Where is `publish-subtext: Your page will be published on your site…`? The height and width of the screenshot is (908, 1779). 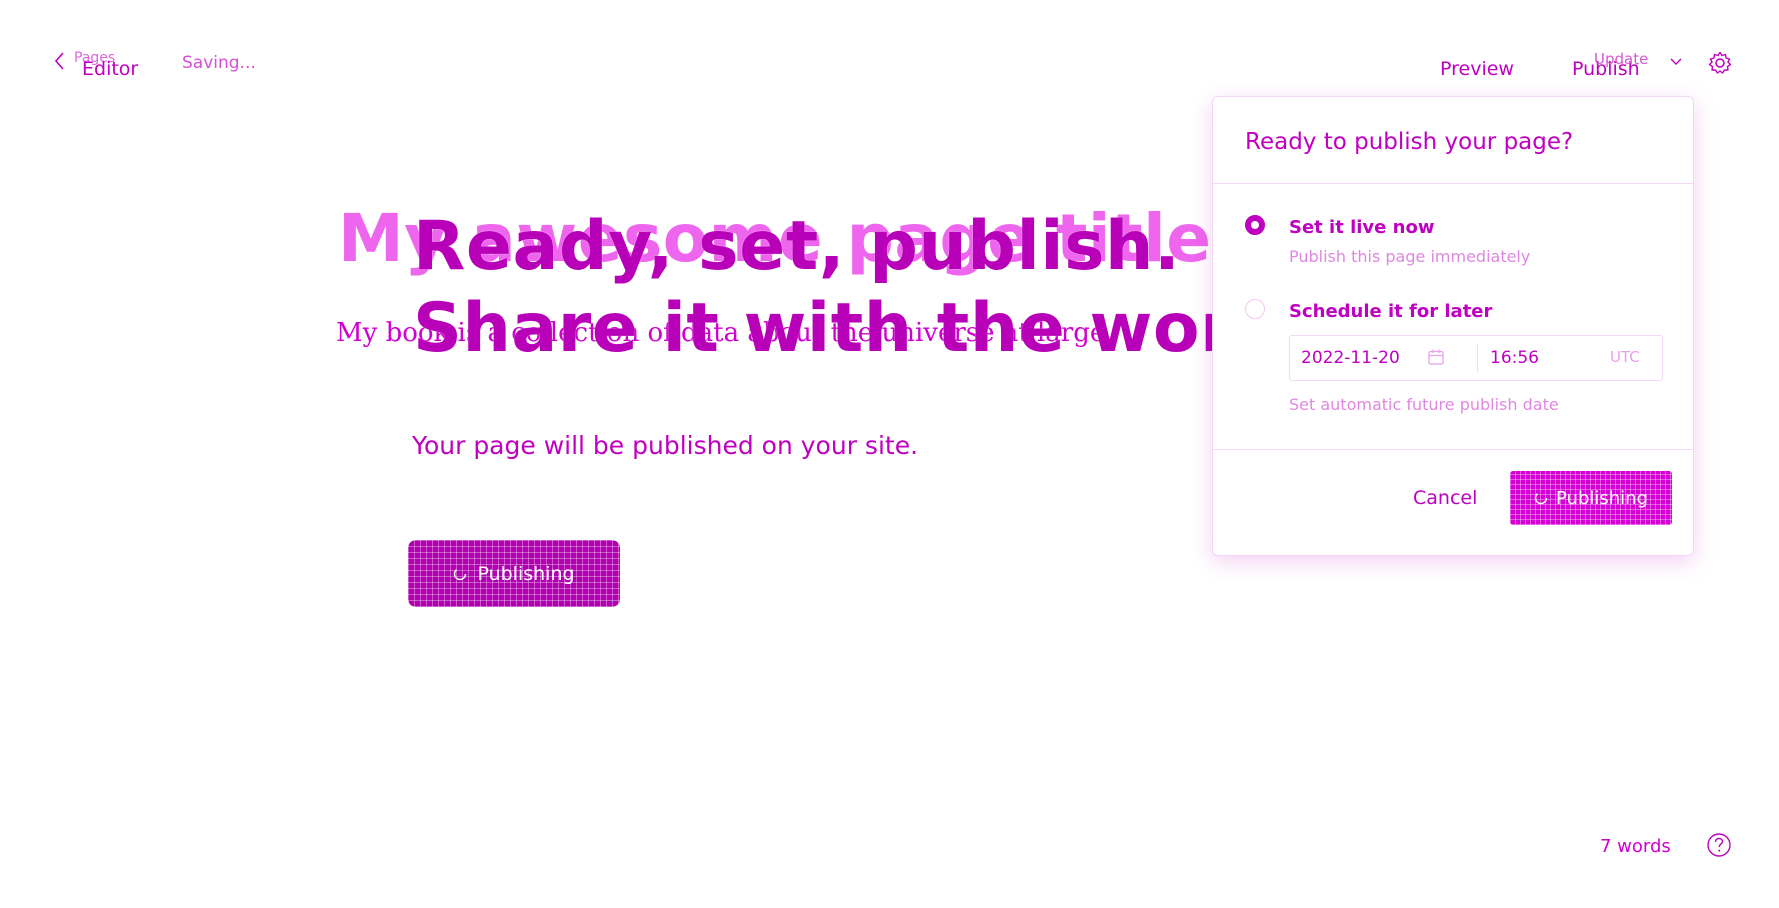 publish-subtext: Your page will be published on your site… is located at coordinates (665, 445).